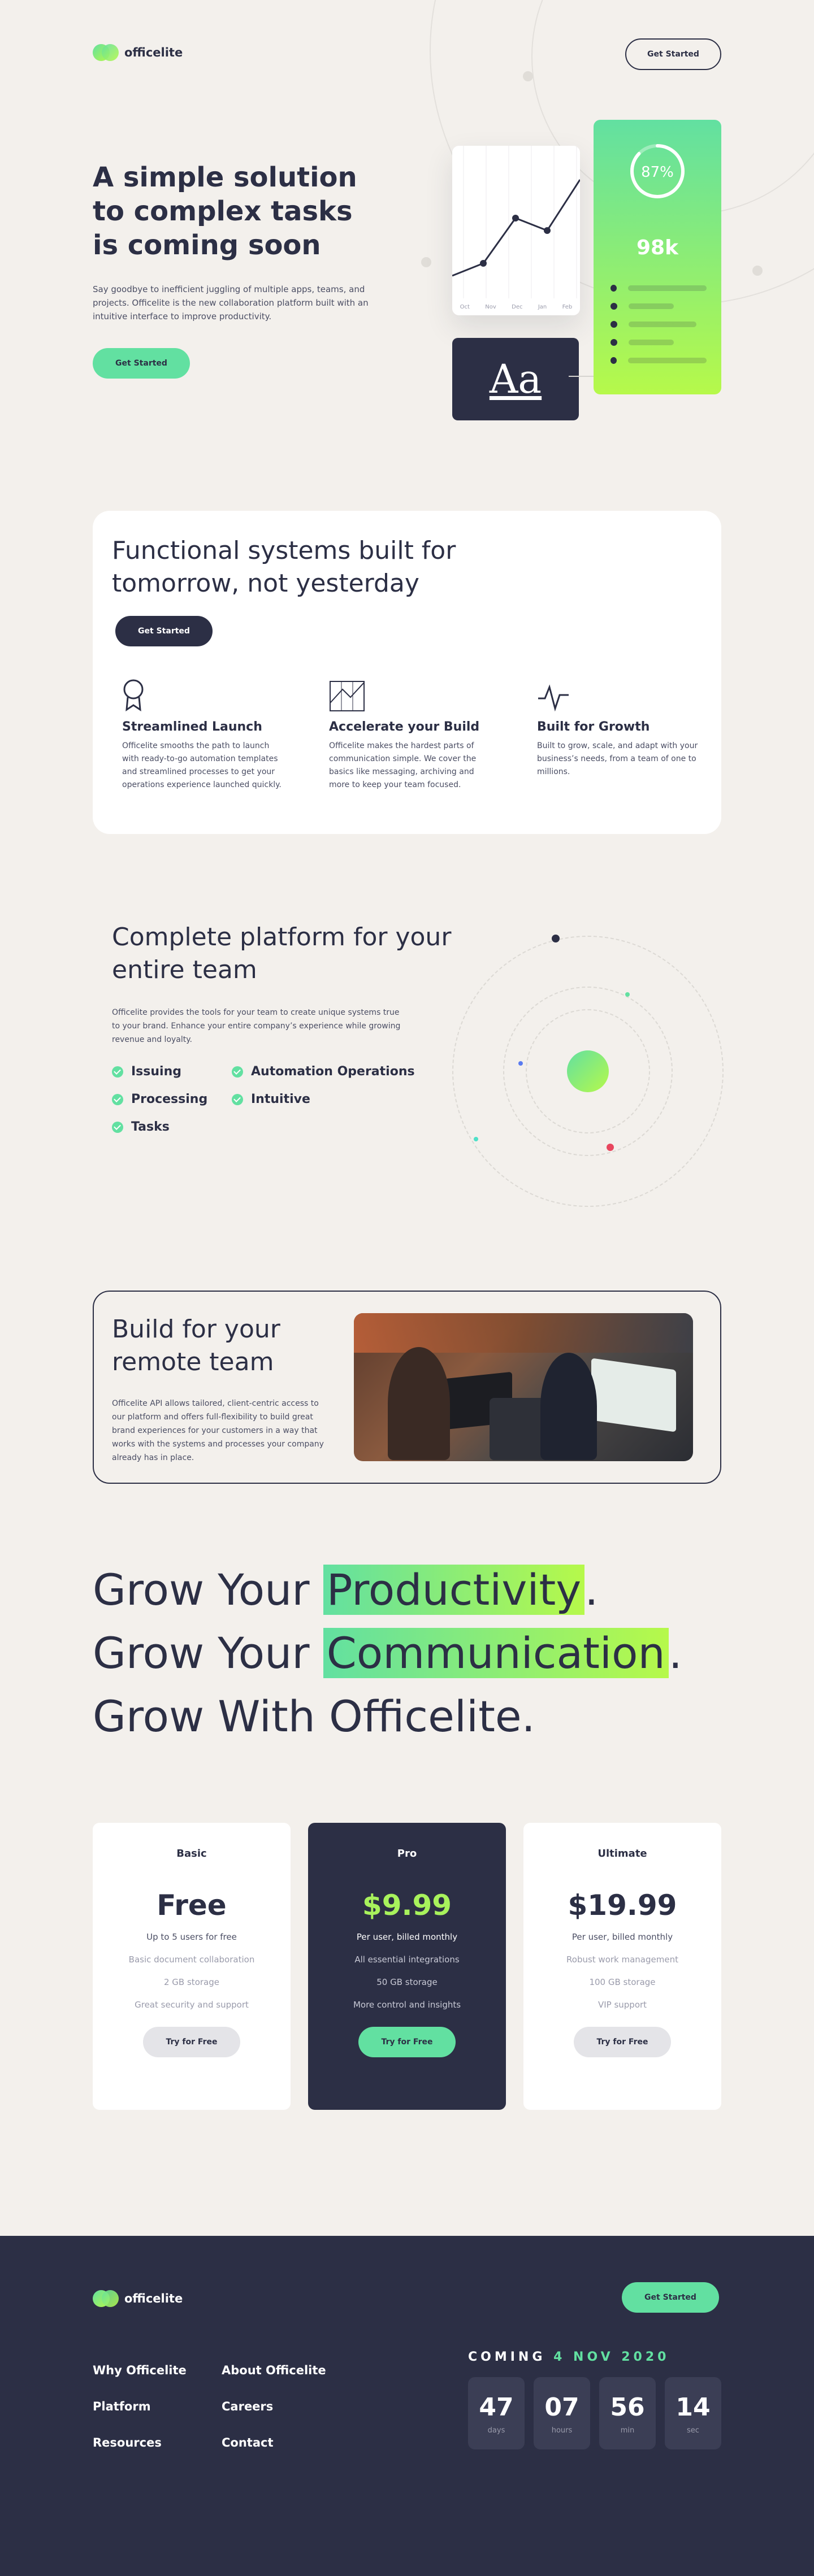 This screenshot has width=814, height=2576. I want to click on plan-name: Basic, so click(191, 1854).